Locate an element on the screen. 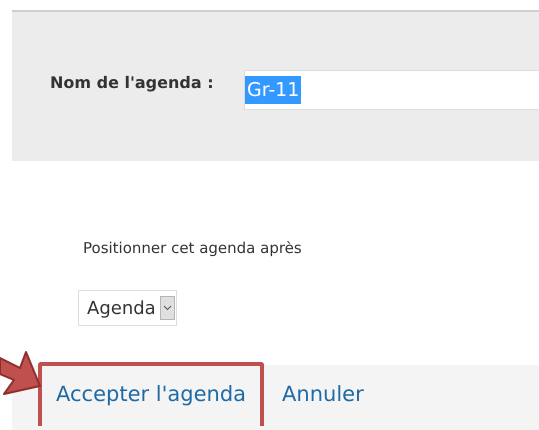 Image resolution: width=539 pixels, height=430 pixels. position-label: Positionner cet agenda après is located at coordinates (192, 248).